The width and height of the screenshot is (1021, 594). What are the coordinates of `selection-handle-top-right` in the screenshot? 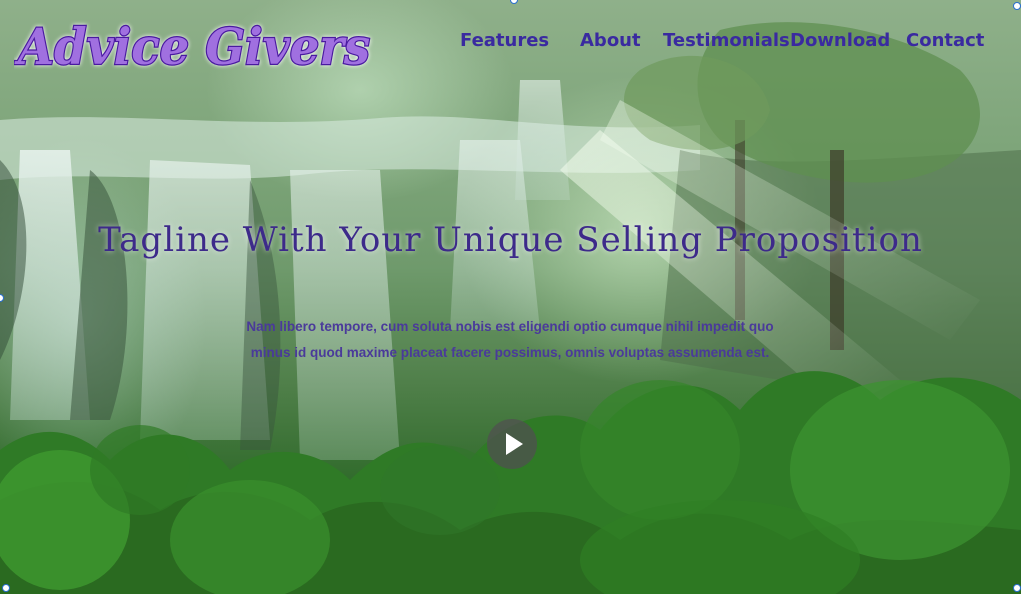 It's located at (1017, 6).